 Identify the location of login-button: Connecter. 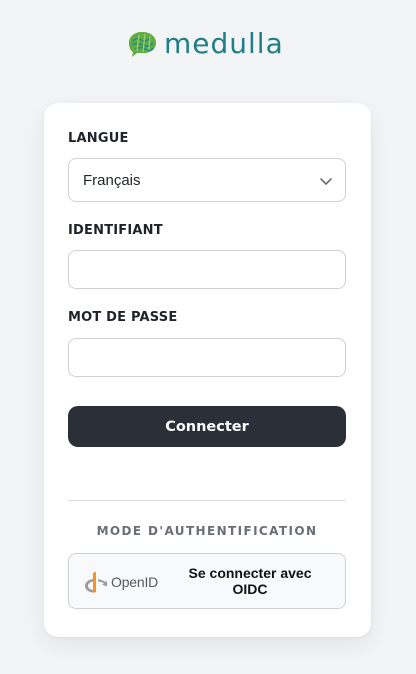
(207, 426).